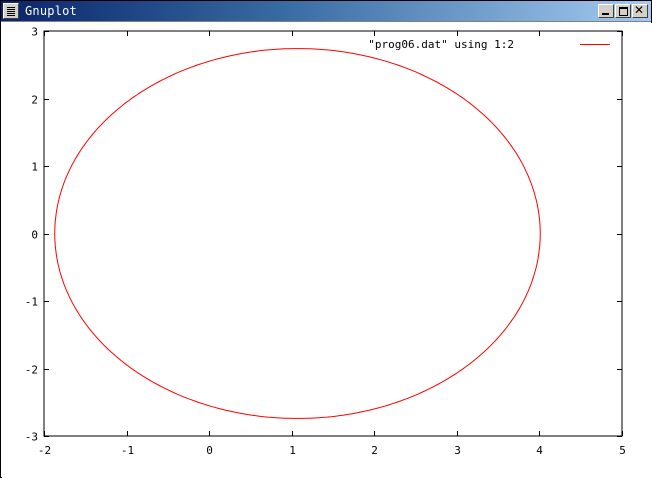 This screenshot has width=652, height=482. Describe the element at coordinates (622, 450) in the screenshot. I see `x-tick-label: 5` at that location.